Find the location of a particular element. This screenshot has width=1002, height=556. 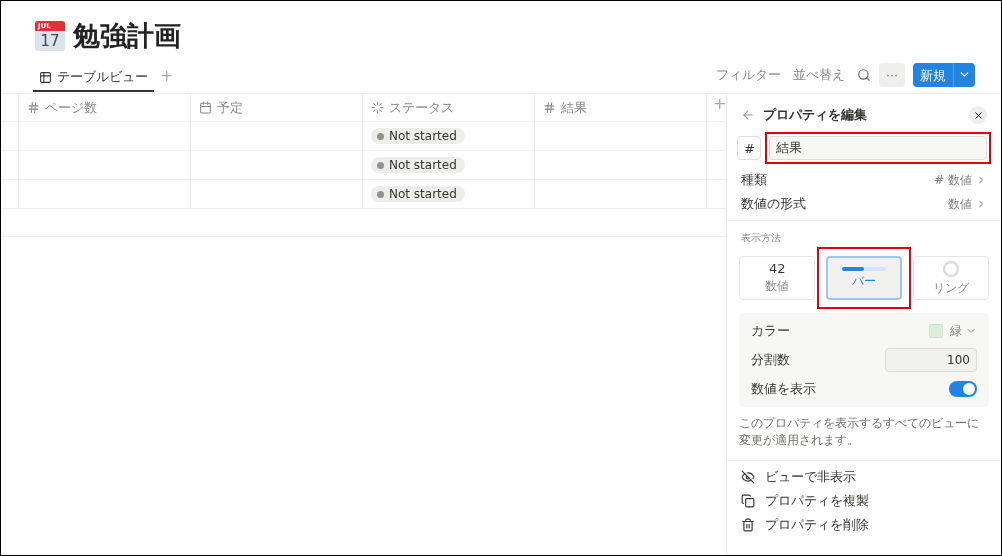

filter-button: フィルター is located at coordinates (748, 75).